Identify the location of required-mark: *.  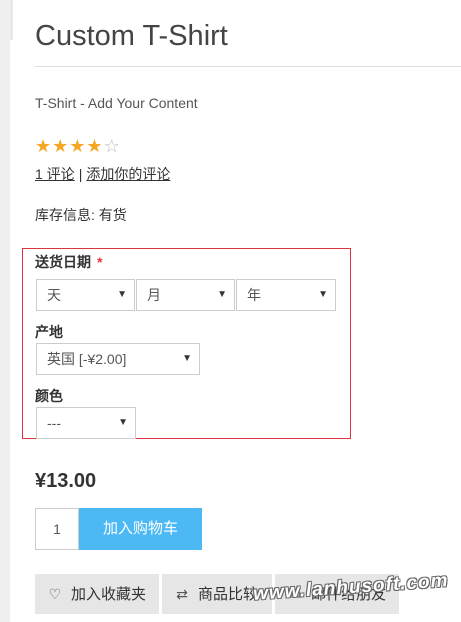
(100, 262).